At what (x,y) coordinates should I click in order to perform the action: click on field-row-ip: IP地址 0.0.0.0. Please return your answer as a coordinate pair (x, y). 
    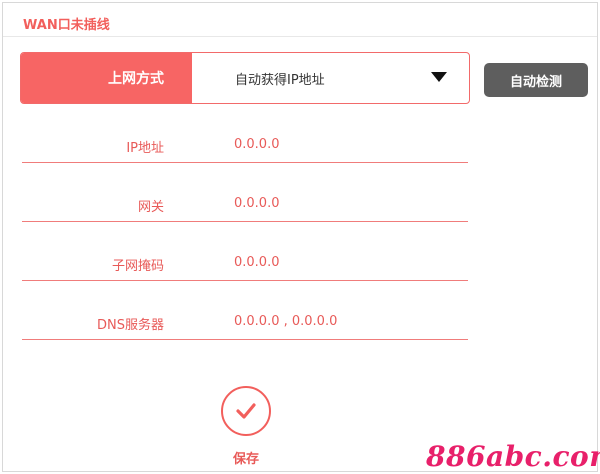
    Looking at the image, I should click on (245, 149).